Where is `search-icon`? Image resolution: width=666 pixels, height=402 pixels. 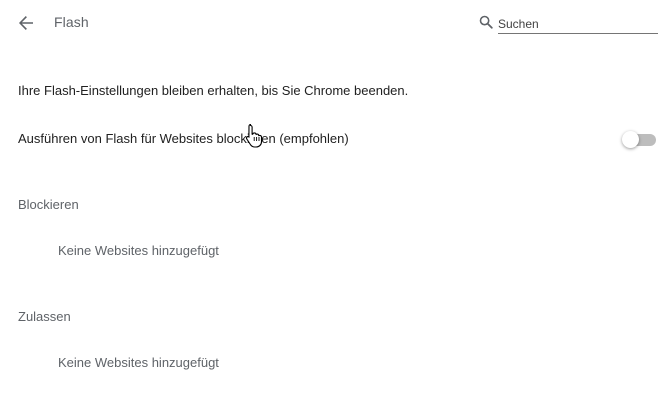
search-icon is located at coordinates (486, 22).